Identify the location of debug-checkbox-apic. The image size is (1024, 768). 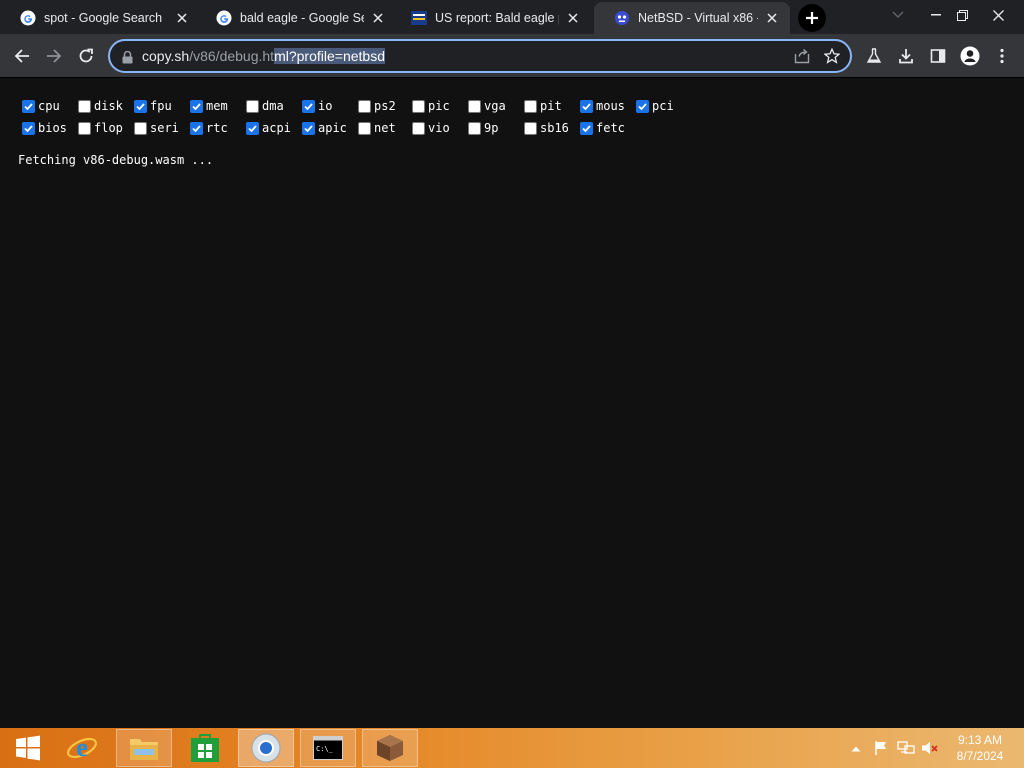
(308, 128).